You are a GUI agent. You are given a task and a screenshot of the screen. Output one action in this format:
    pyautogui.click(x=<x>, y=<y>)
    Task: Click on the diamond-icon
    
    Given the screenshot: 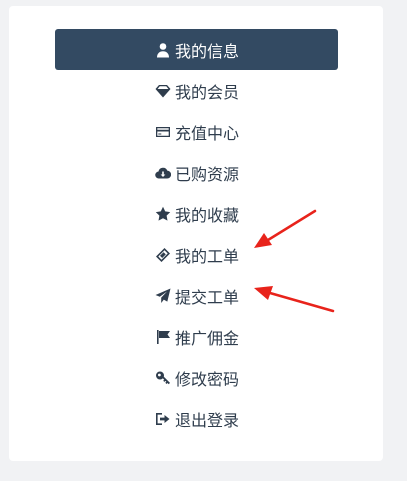 What is the action you would take?
    pyautogui.click(x=163, y=91)
    